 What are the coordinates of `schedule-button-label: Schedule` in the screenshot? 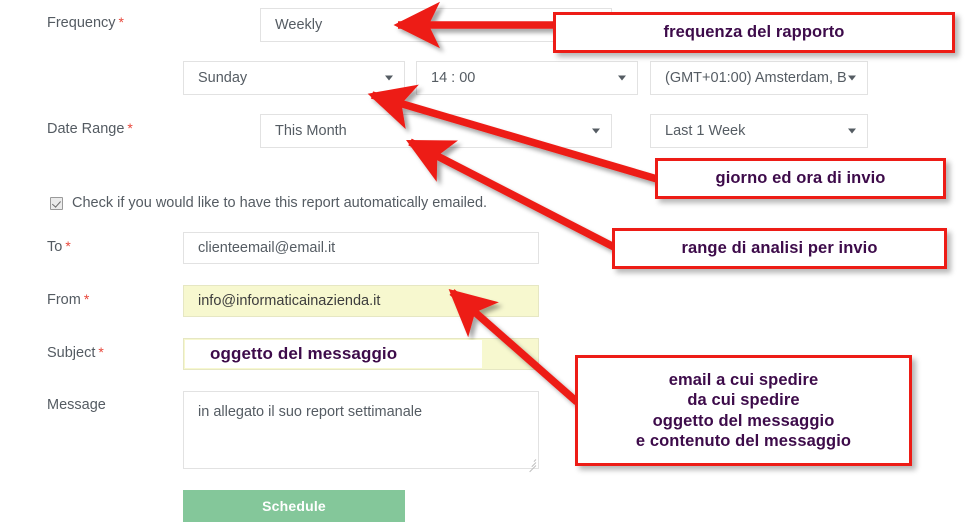 It's located at (294, 506).